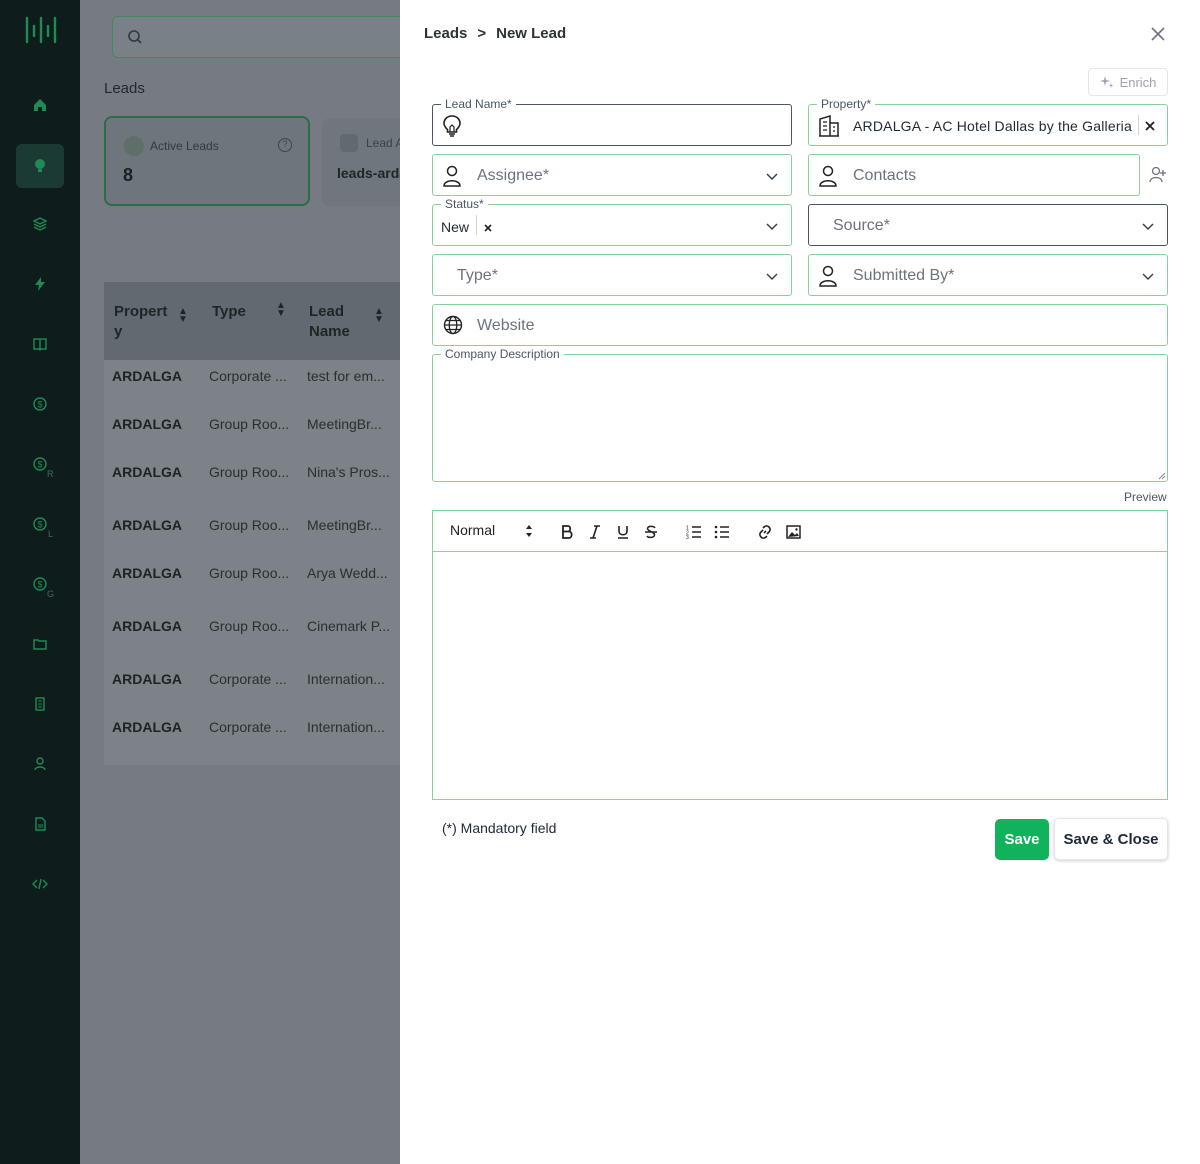 This screenshot has width=1200, height=1164. I want to click on card-label: Active Leads, so click(184, 146).